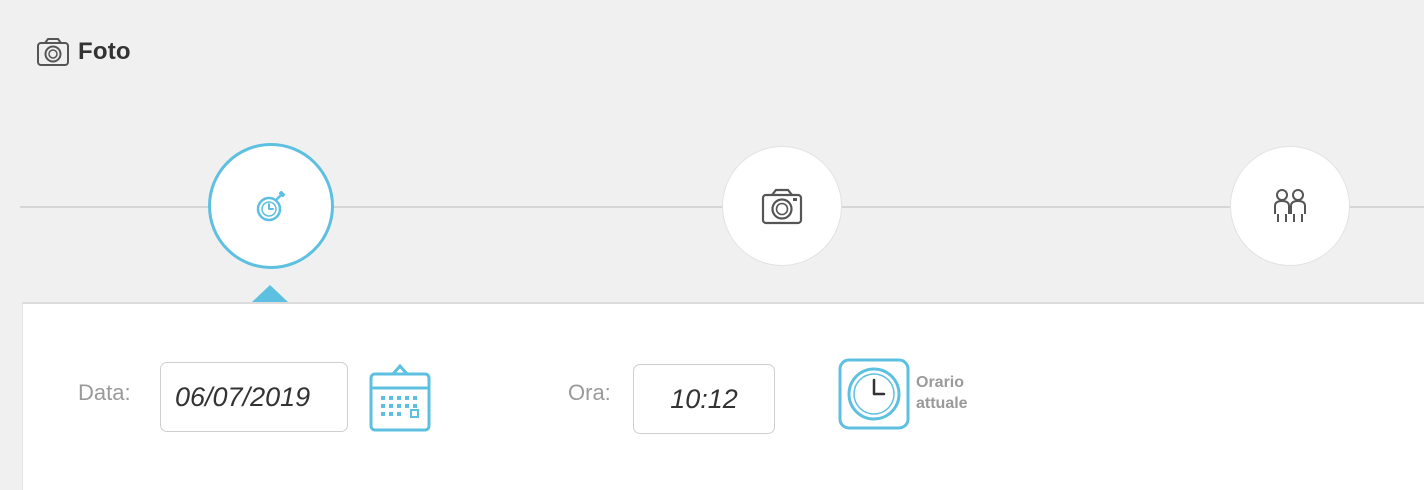 This screenshot has height=490, width=1424. I want to click on date-field: 06/07/2019, so click(254, 397).